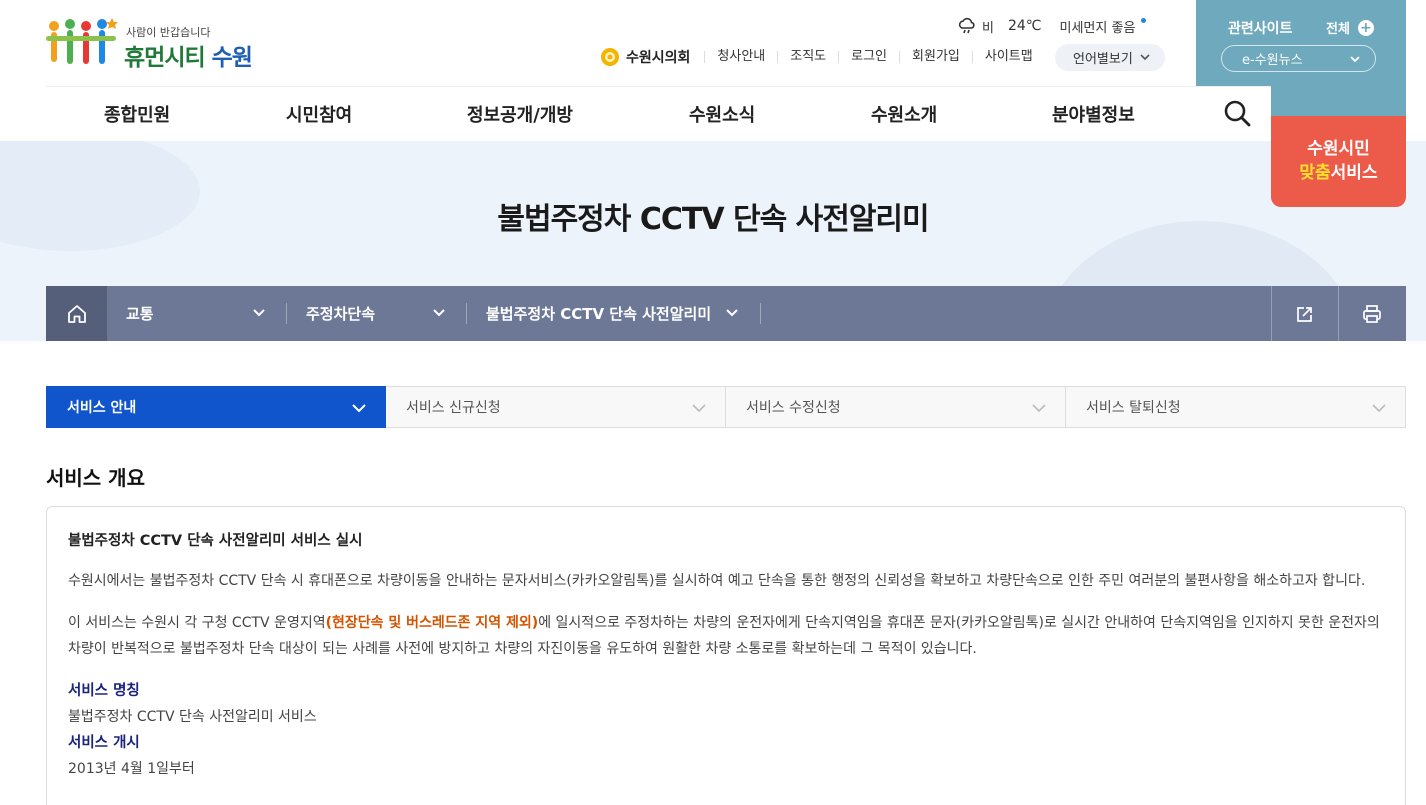 This screenshot has height=805, width=1426. Describe the element at coordinates (432, 623) in the screenshot. I see `paragraph-highlight: (현장단속 및 버스레드존 지역 제외)` at that location.